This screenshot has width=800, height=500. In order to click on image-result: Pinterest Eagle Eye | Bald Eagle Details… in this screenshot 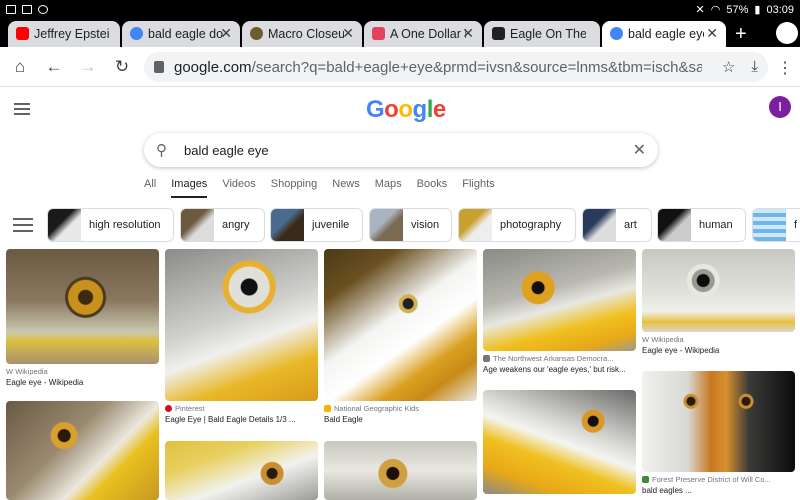, I will do `click(241, 336)`.